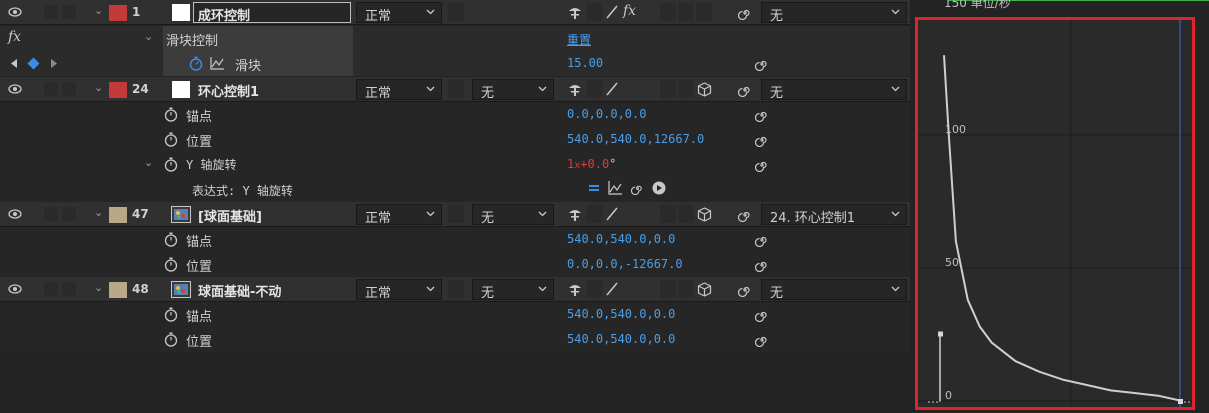 This screenshot has width=1209, height=413. Describe the element at coordinates (230, 215) in the screenshot. I see `layer-name: [球面基础]` at that location.